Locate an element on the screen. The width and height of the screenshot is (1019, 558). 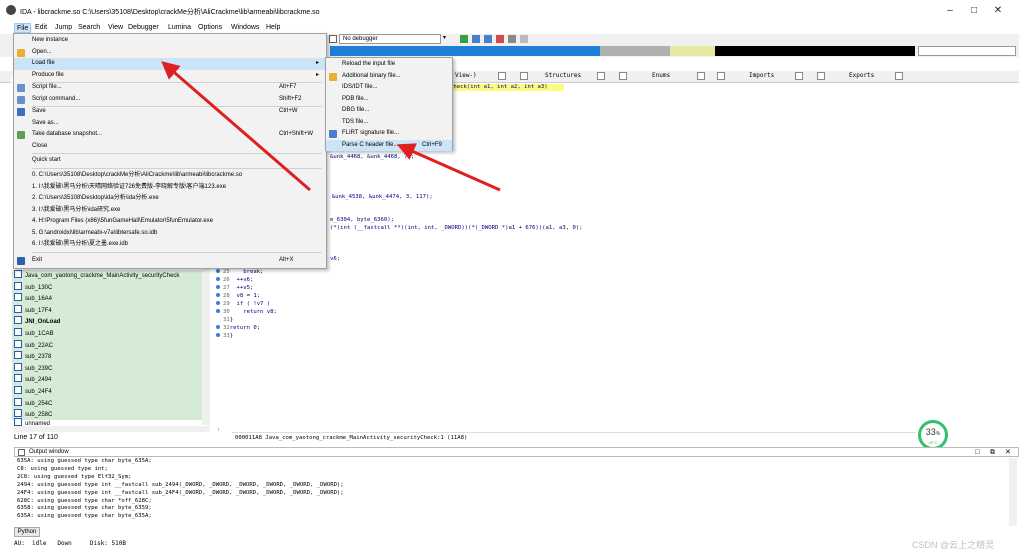
menu-item-script-command: Script command... Shift+F2 is located at coordinates (170, 100).